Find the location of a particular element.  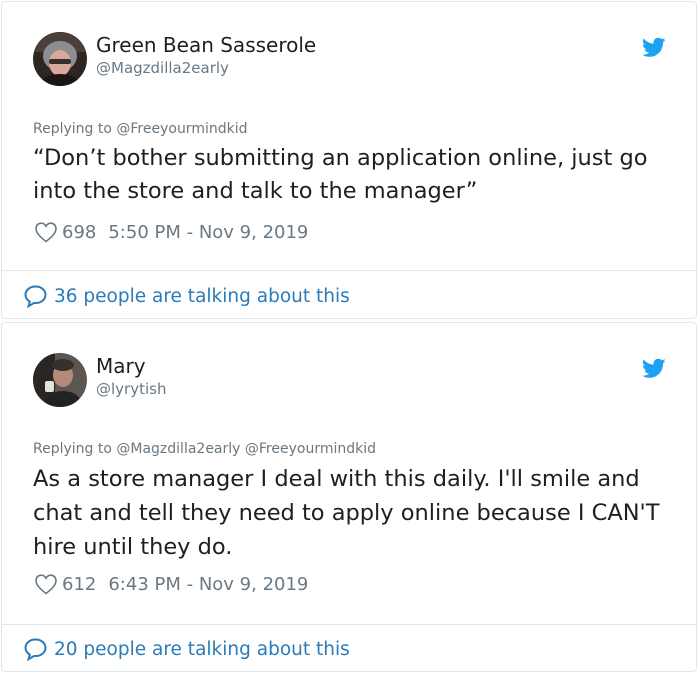

tweet-meta: 698 5:50 PM - Nov 9, 2019 is located at coordinates (171, 232).